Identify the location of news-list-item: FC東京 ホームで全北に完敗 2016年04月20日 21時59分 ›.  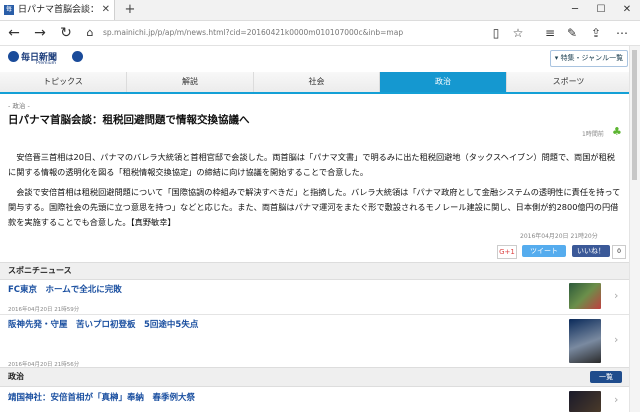
(315, 297).